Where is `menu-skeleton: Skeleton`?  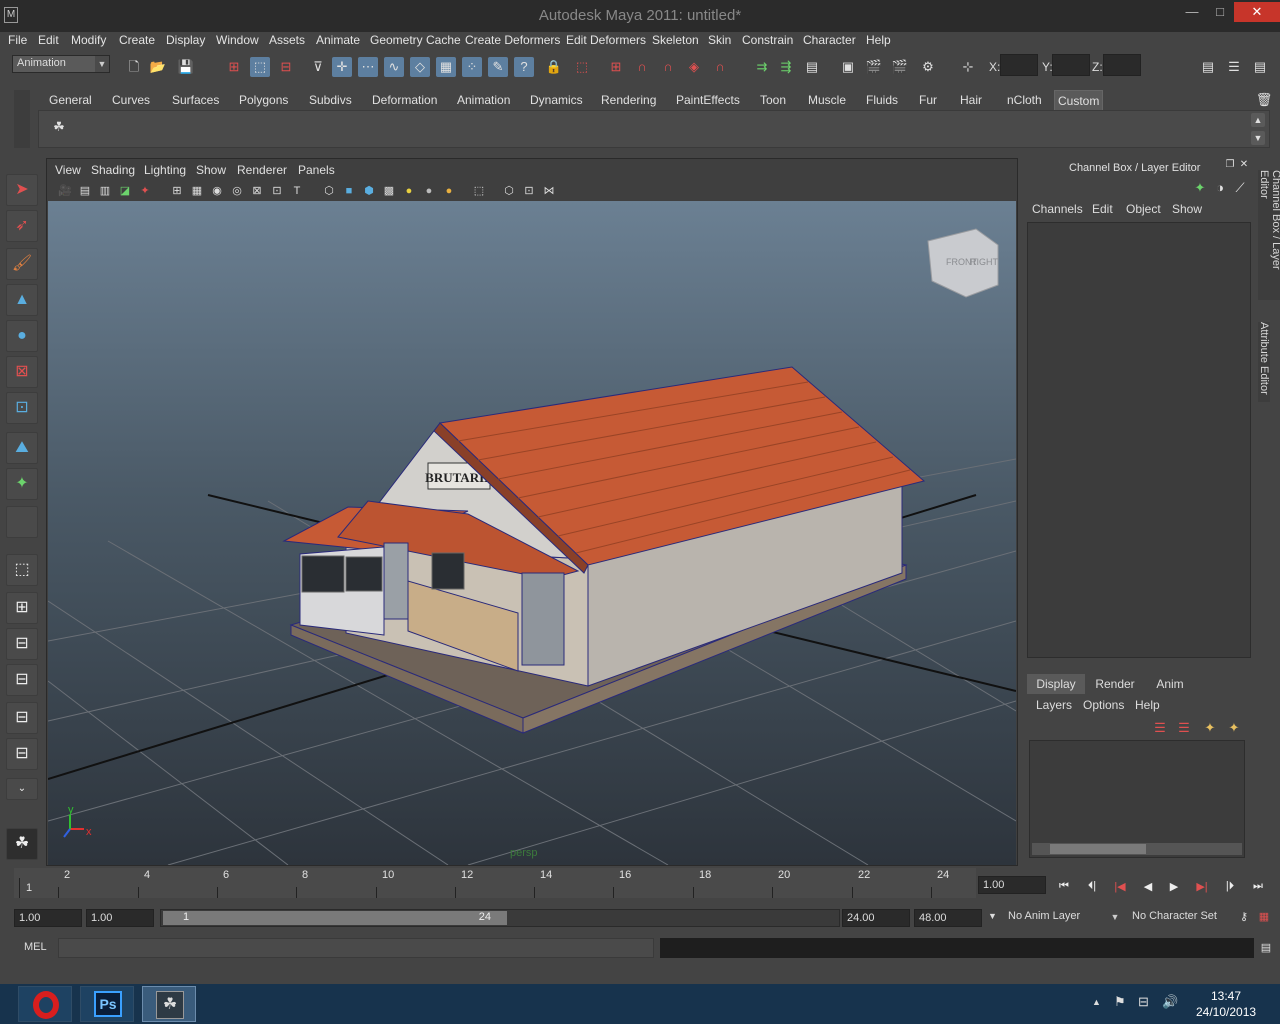
menu-skeleton: Skeleton is located at coordinates (675, 40).